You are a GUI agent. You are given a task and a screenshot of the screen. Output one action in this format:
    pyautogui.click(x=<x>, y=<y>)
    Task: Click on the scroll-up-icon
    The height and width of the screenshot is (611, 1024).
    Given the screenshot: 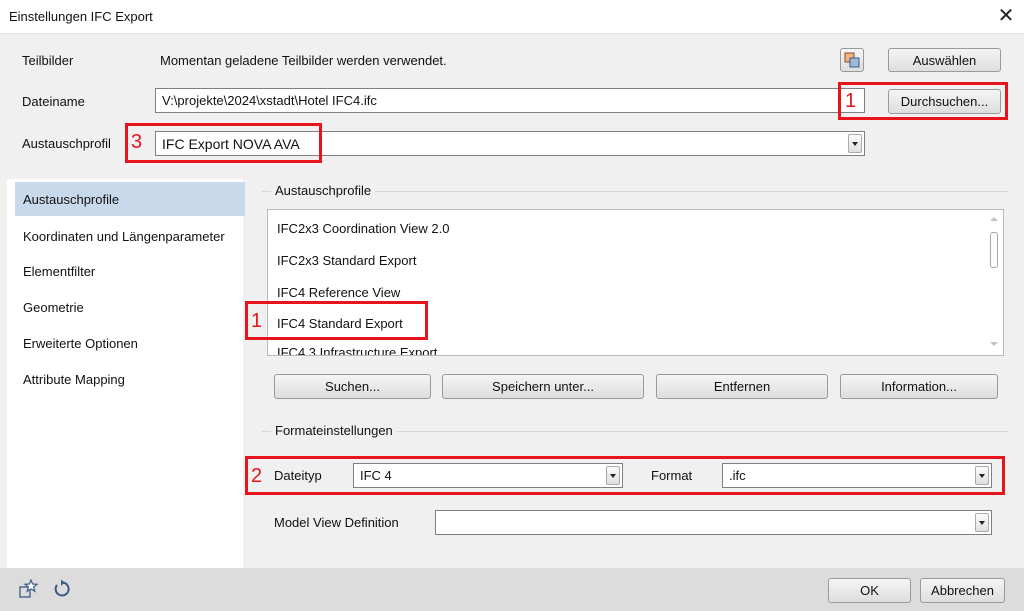 What is the action you would take?
    pyautogui.click(x=994, y=219)
    